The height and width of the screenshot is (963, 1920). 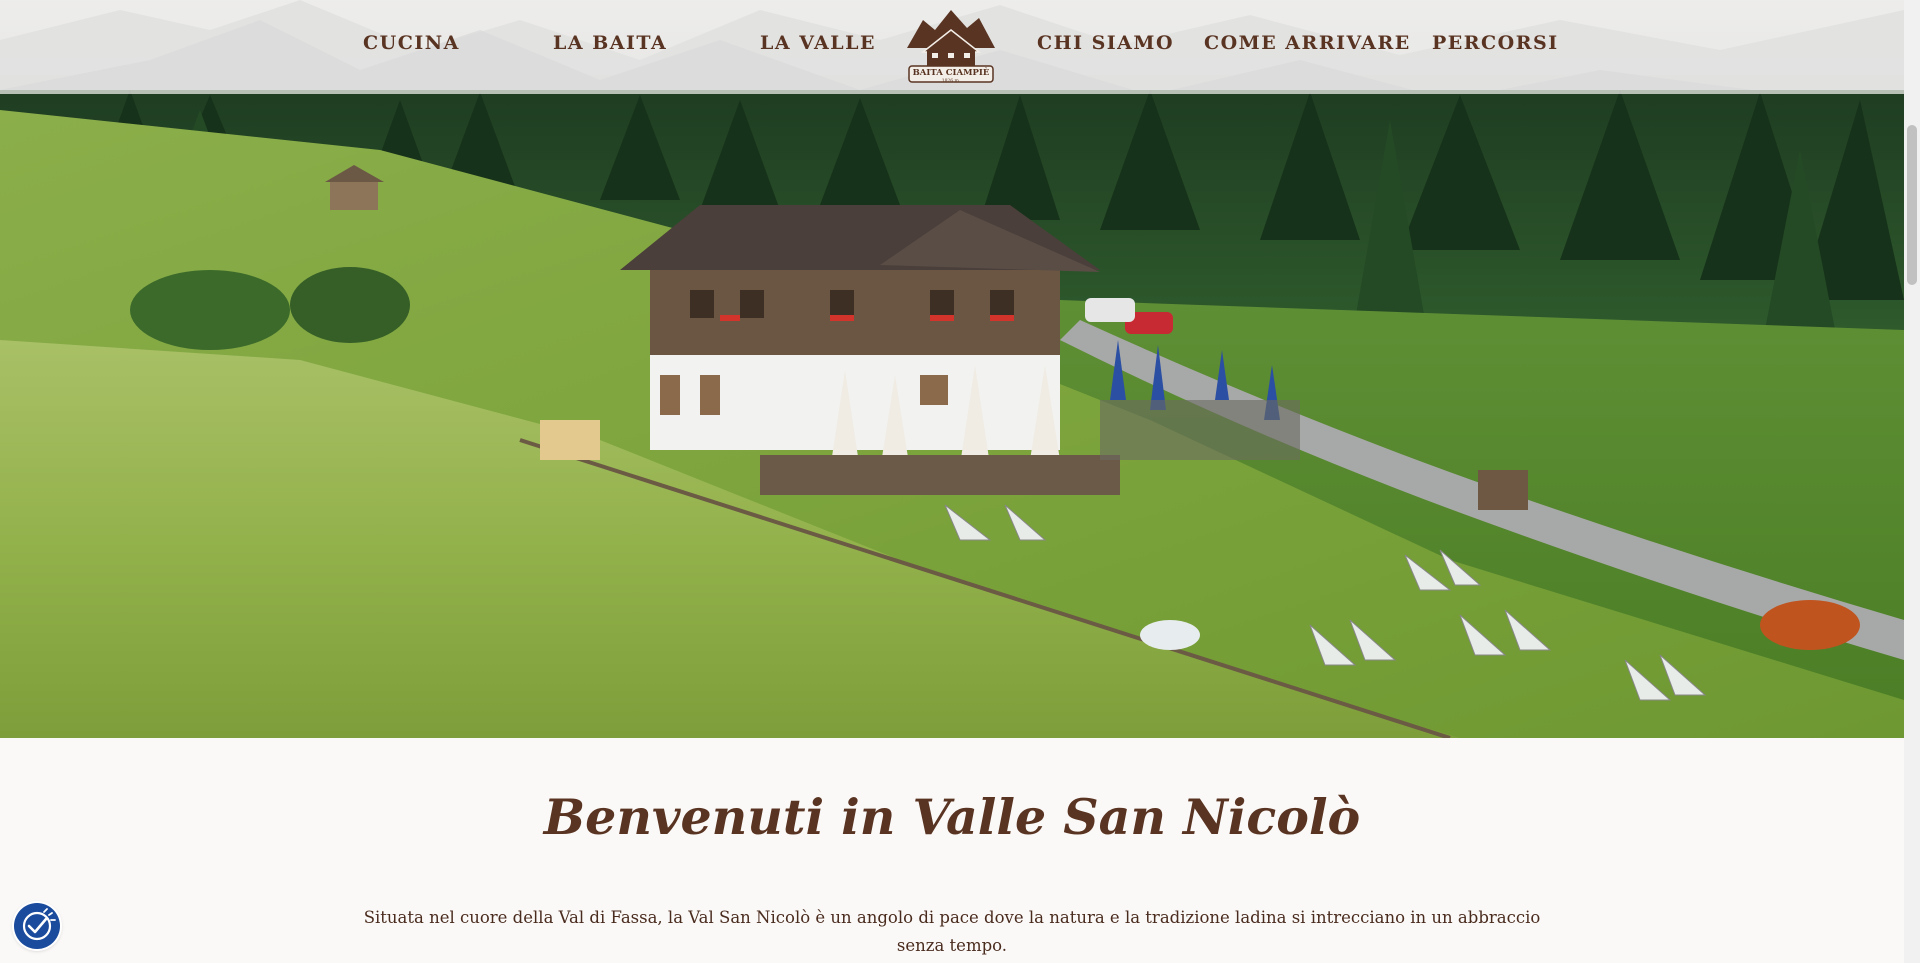 I want to click on welcome-title: Benvenuti in Valle San Nicolò, so click(x=952, y=817).